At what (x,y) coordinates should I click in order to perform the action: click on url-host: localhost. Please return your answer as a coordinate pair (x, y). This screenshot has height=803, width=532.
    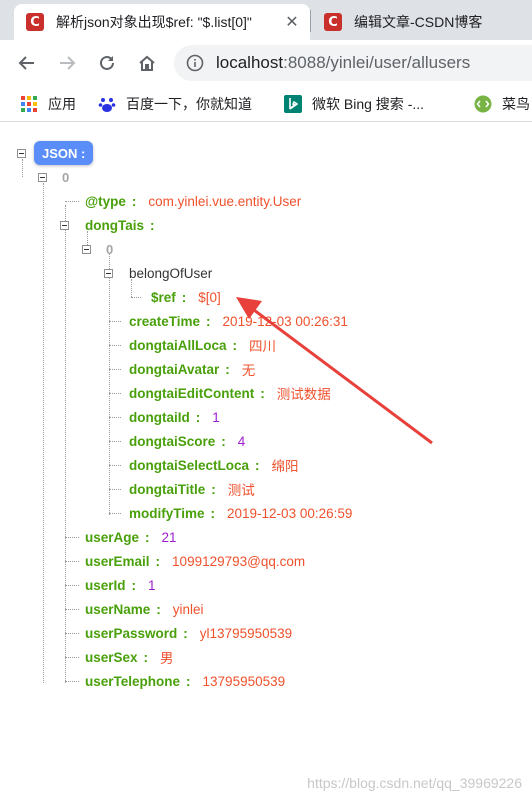
    Looking at the image, I should click on (250, 62).